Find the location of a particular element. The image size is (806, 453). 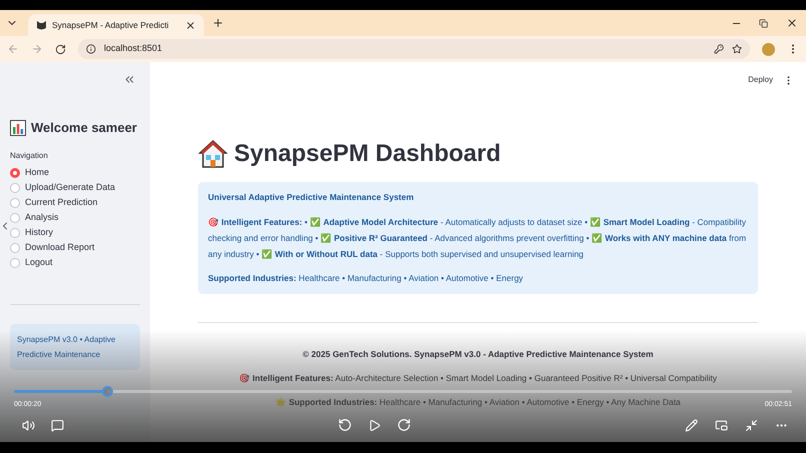

deploy-button: Deploy is located at coordinates (760, 80).